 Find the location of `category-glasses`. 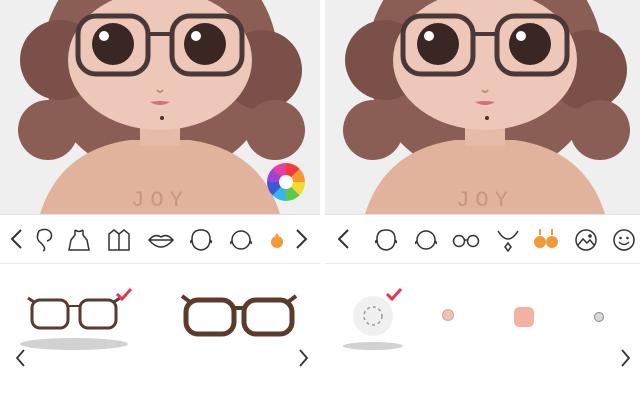

category-glasses is located at coordinates (466, 240).